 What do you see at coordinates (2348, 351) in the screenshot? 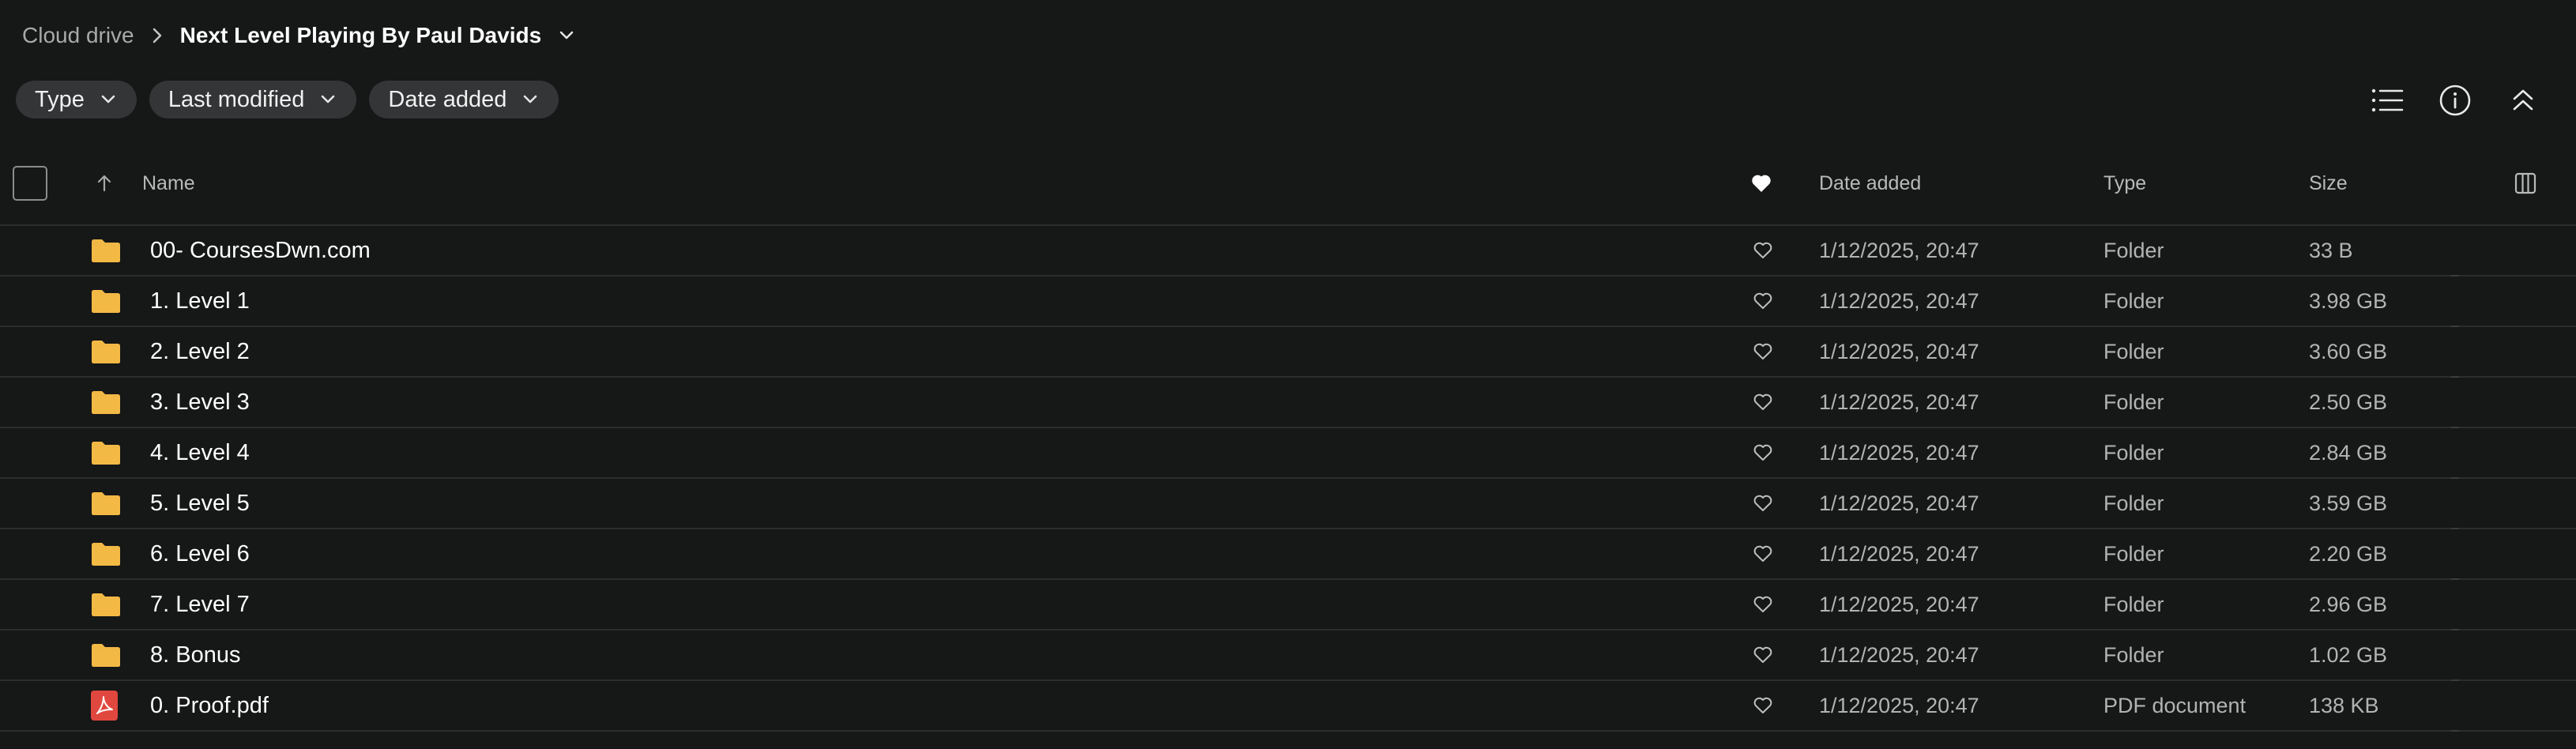
I see `file-size: 3.60 GB` at bounding box center [2348, 351].